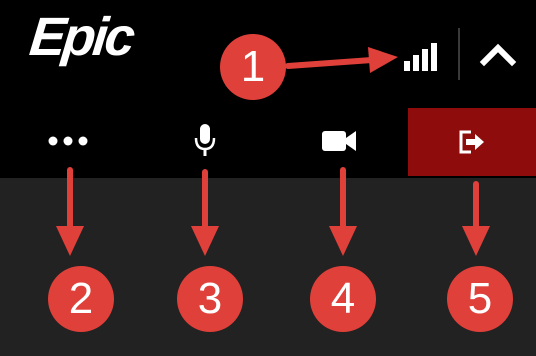 The width and height of the screenshot is (536, 356). What do you see at coordinates (459, 54) in the screenshot?
I see `toolbar-divider` at bounding box center [459, 54].